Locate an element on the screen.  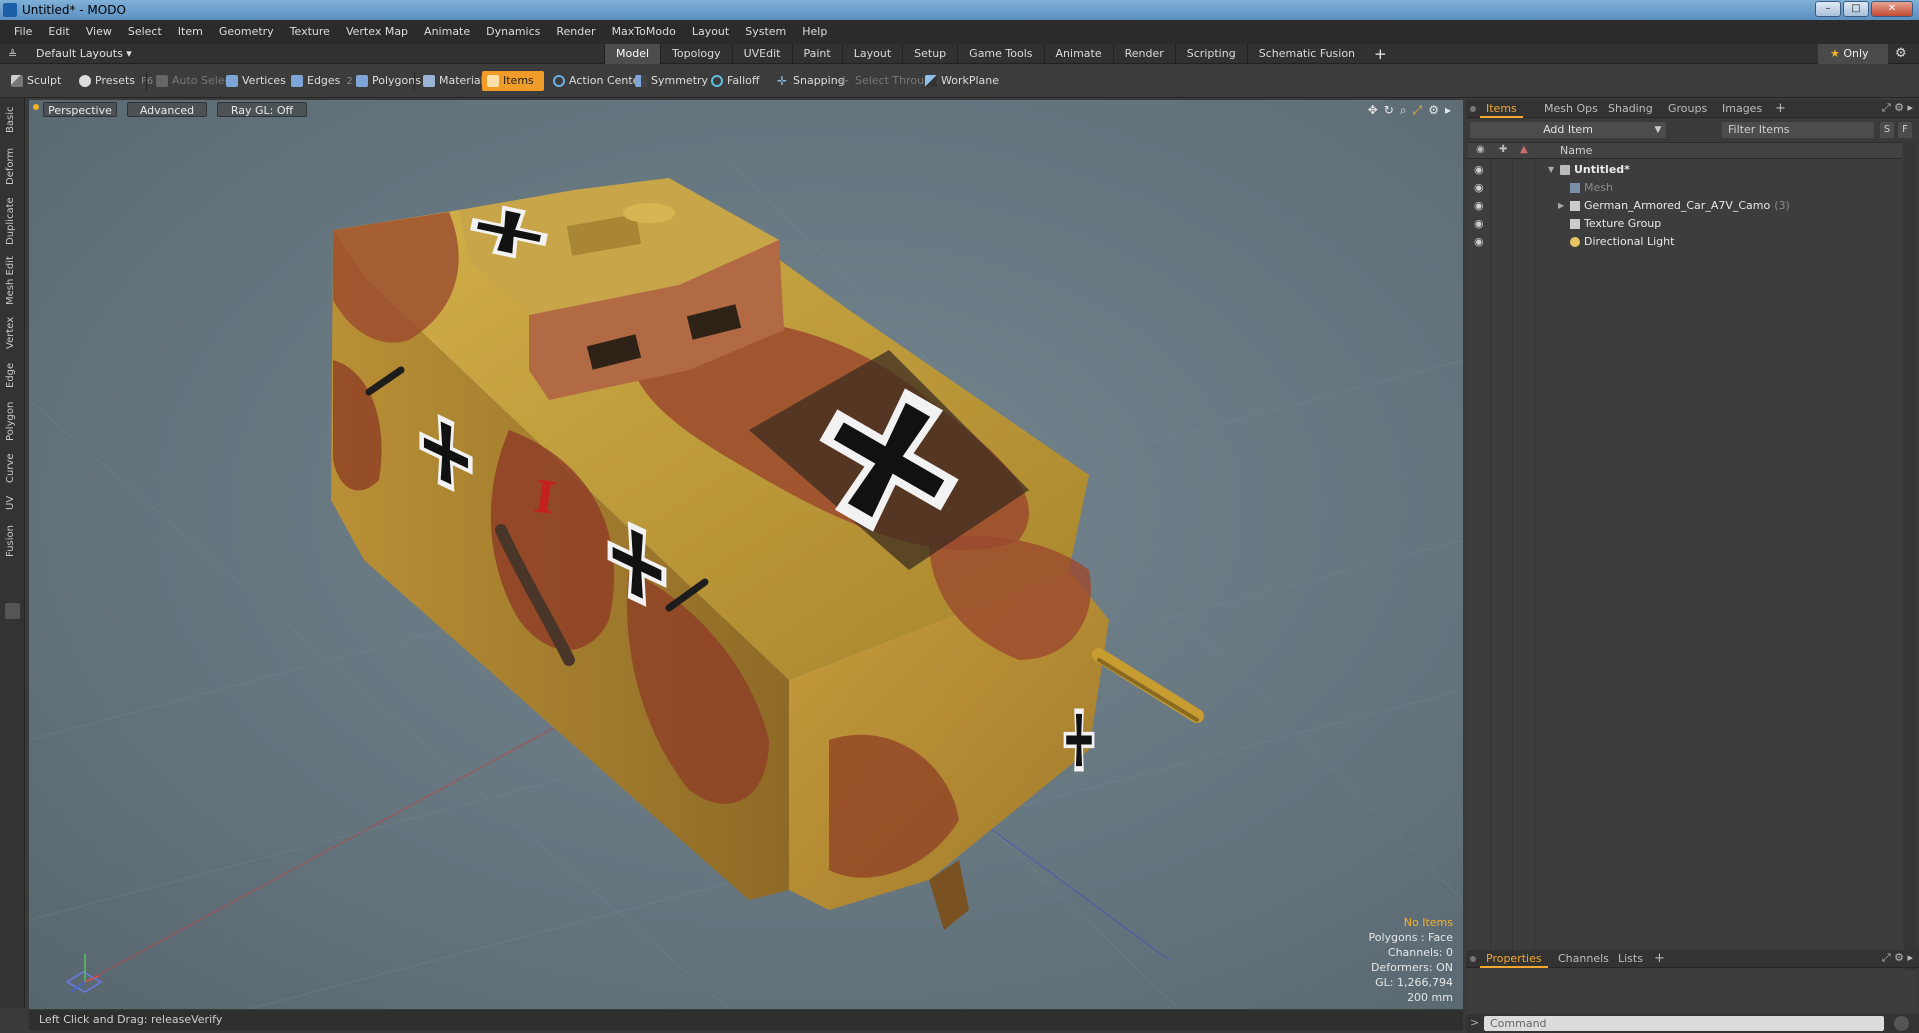
vtab-deform: Deform is located at coordinates (12, 166).